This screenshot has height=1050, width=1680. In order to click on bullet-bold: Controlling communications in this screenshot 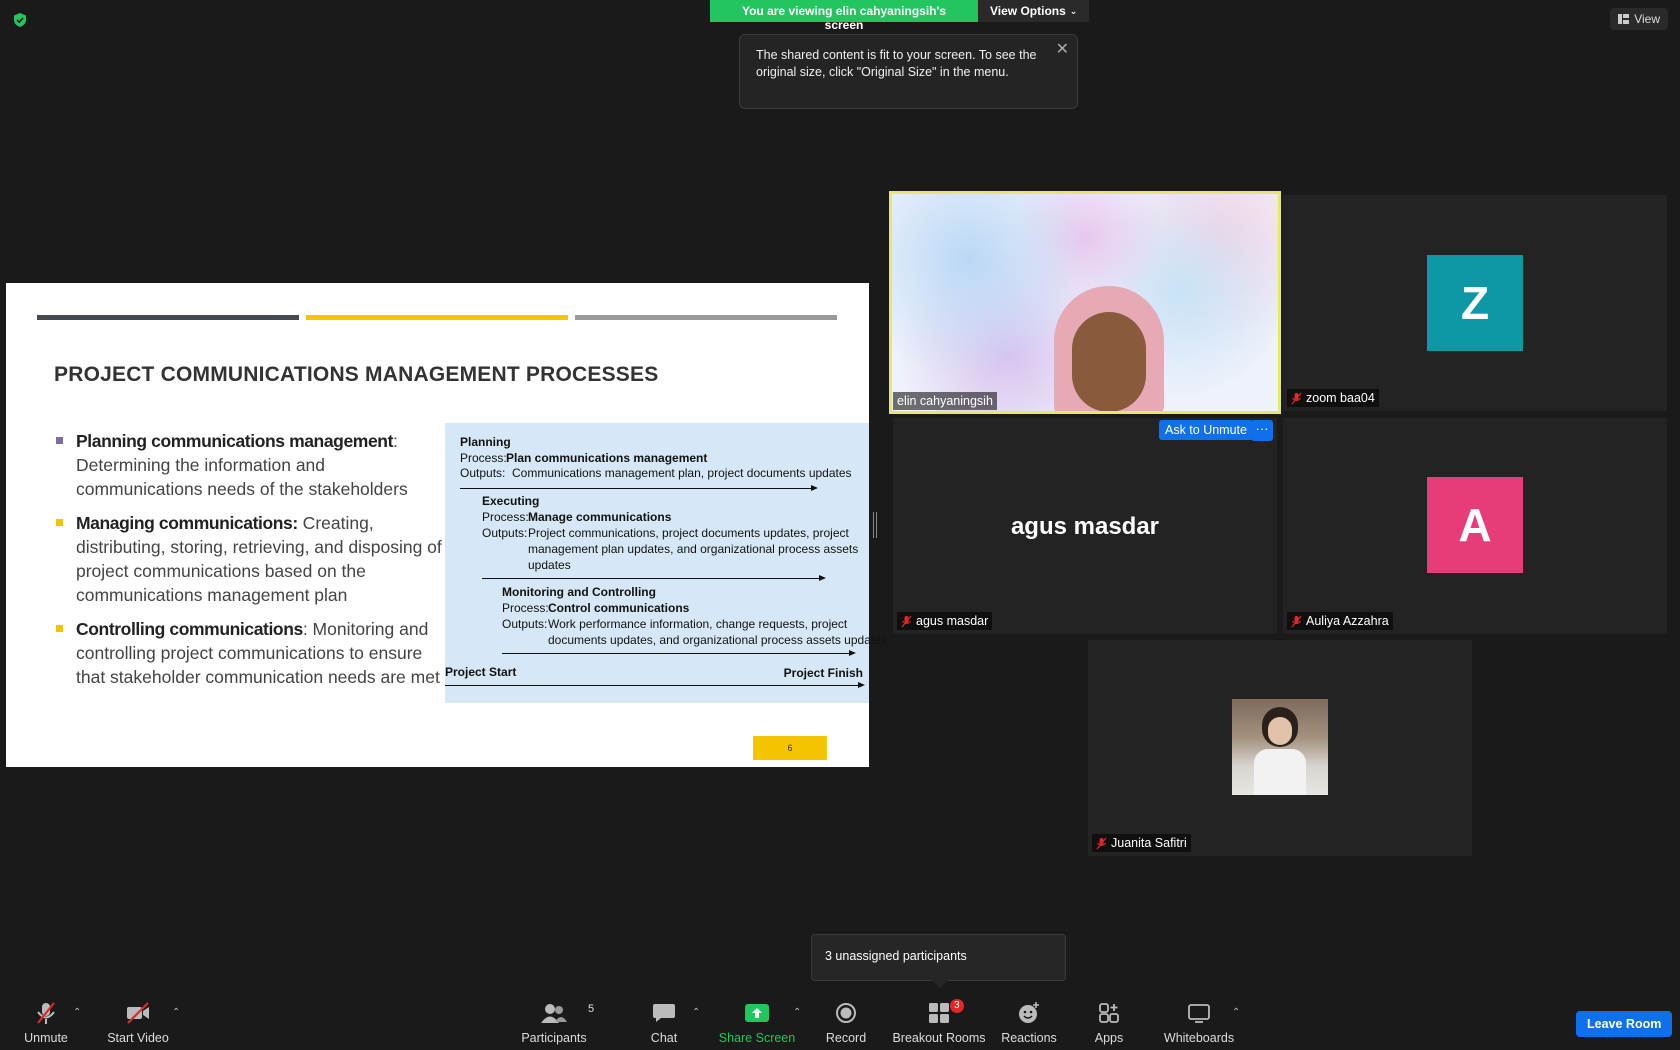, I will do `click(189, 629)`.